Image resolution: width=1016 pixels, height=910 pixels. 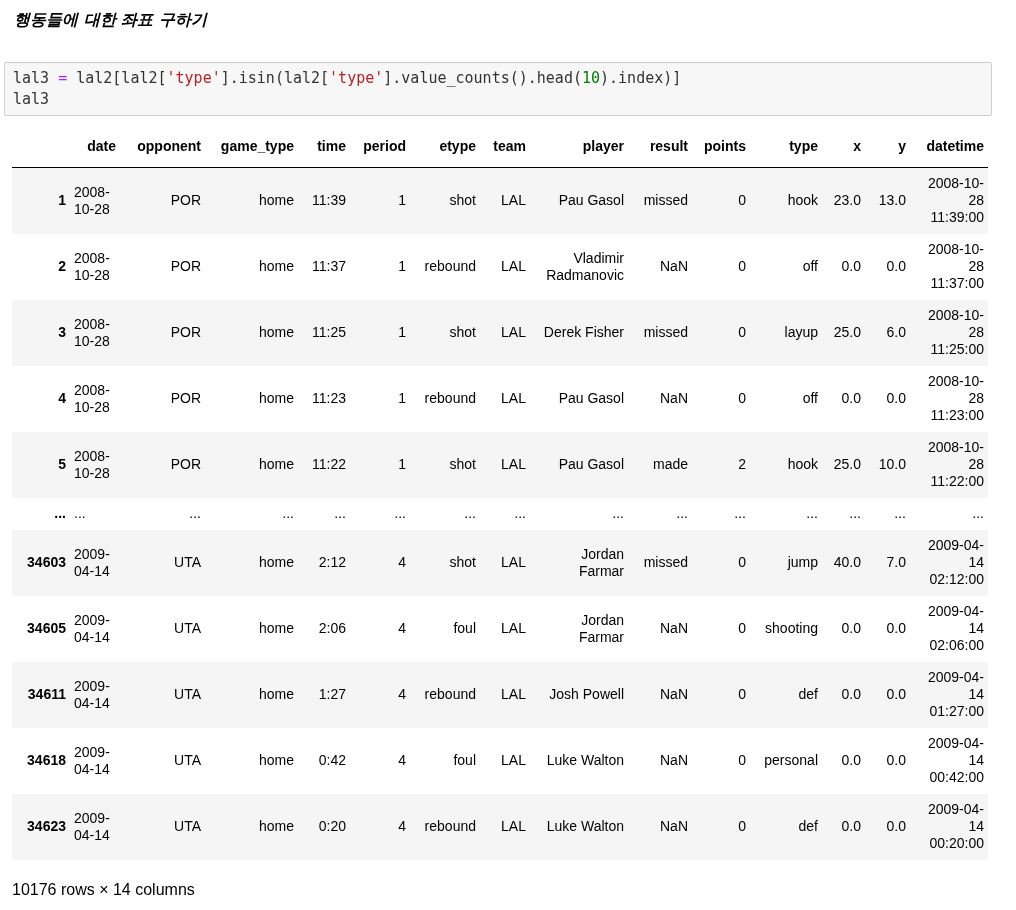 What do you see at coordinates (111, 20) in the screenshot?
I see `section-heading: 행동들에 대한 좌표 구하기` at bounding box center [111, 20].